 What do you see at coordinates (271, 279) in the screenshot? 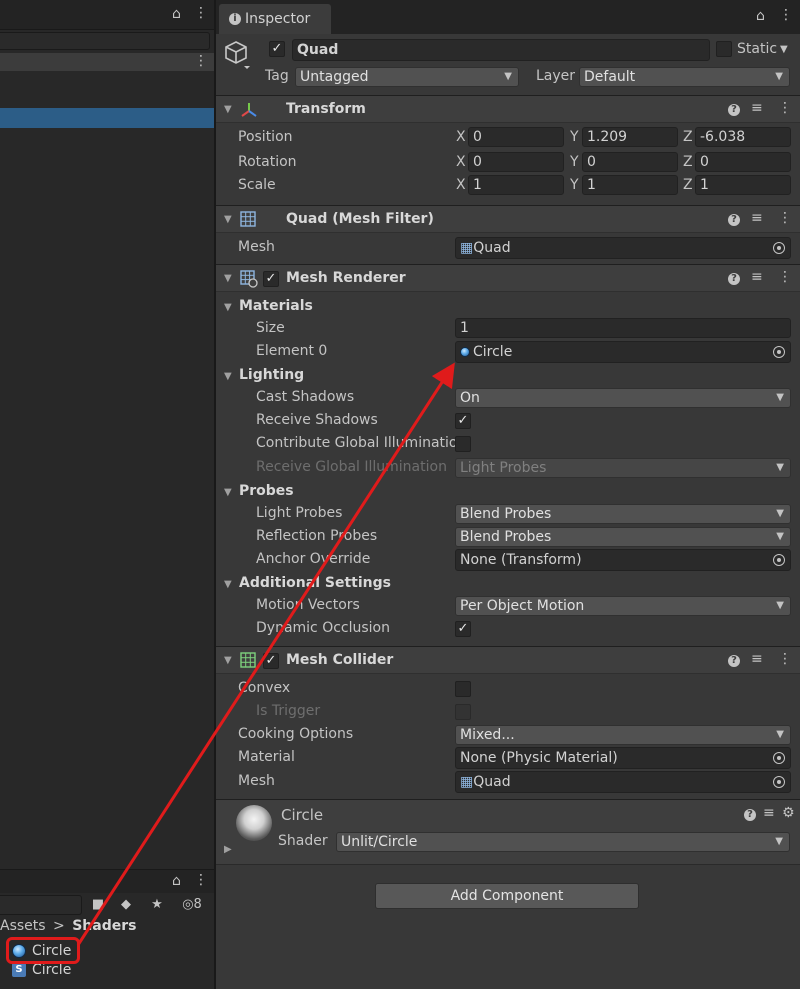
I see `mesh-renderer-enabled-checkbox: ✓` at bounding box center [271, 279].